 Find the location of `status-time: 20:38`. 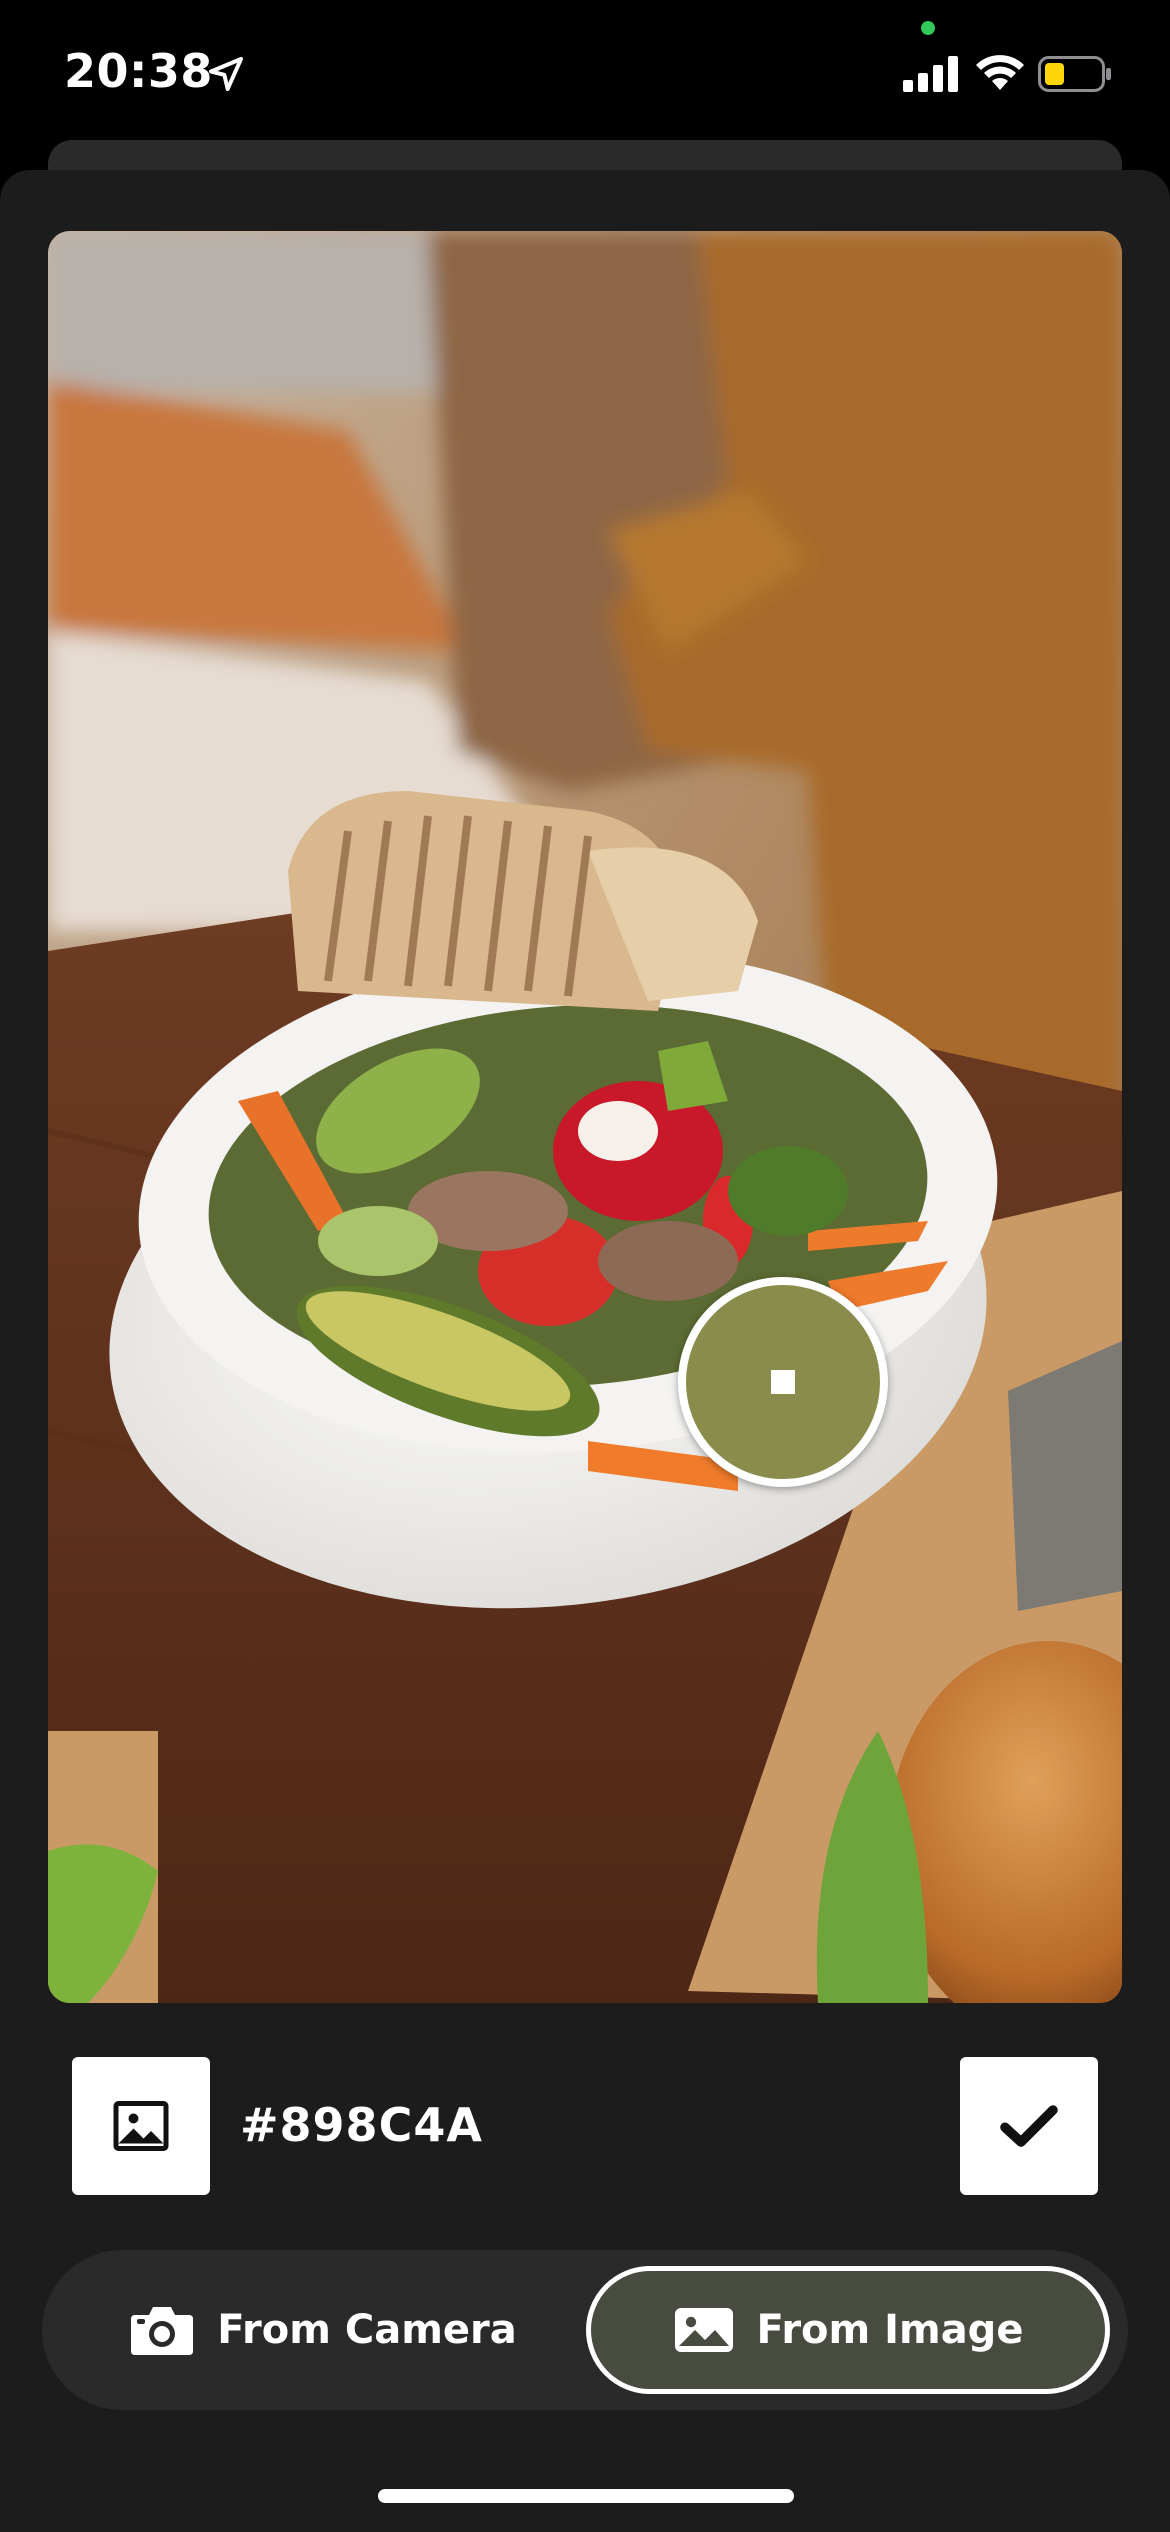

status-time: 20:38 is located at coordinates (138, 71).